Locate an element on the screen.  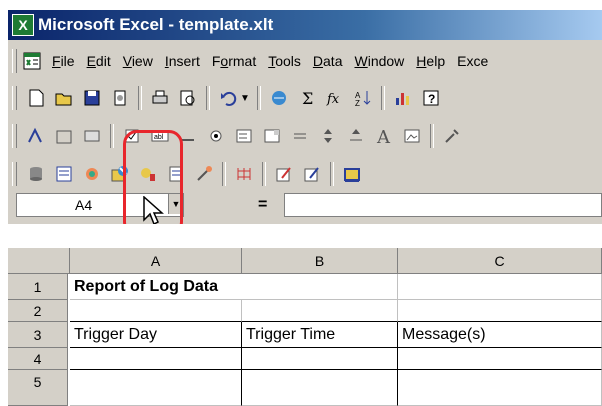
print-preview-icon is located at coordinates (188, 98).